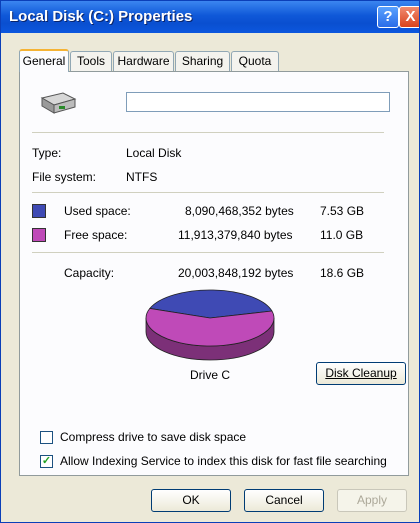  Describe the element at coordinates (46, 437) in the screenshot. I see `compress-drive-checkbox` at that location.